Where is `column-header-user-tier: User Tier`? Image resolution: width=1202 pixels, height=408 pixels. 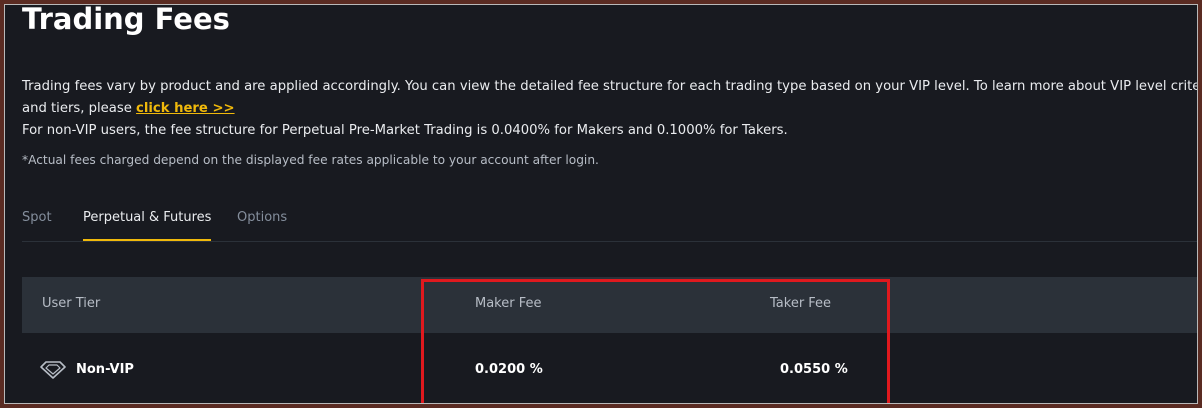 column-header-user-tier: User Tier is located at coordinates (71, 303).